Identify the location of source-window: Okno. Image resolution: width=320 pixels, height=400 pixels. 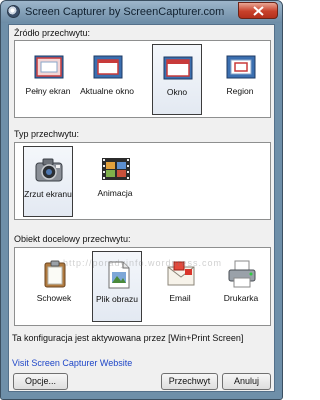
(177, 79).